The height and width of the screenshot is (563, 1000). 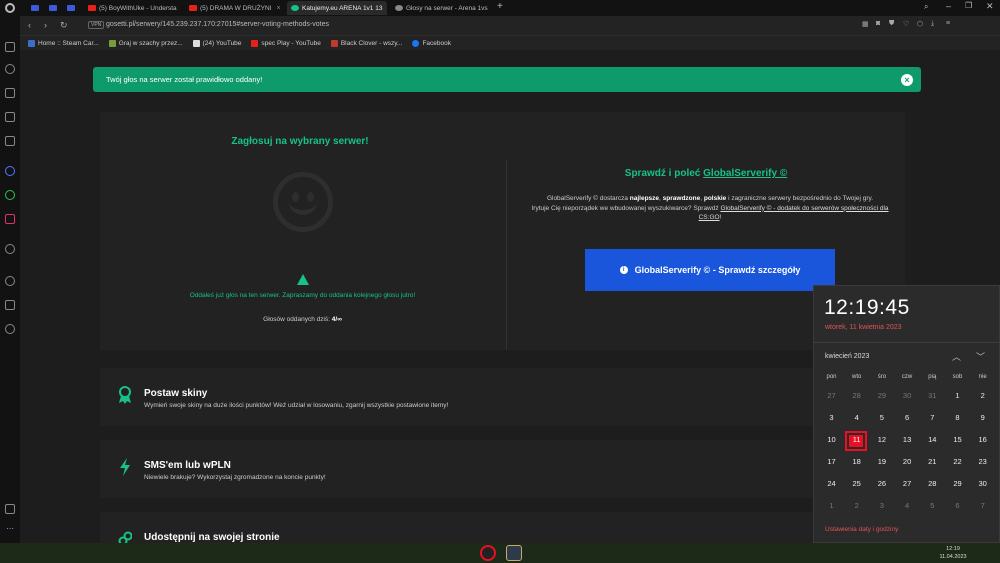 What do you see at coordinates (10, 141) in the screenshot?
I see `news-icon` at bounding box center [10, 141].